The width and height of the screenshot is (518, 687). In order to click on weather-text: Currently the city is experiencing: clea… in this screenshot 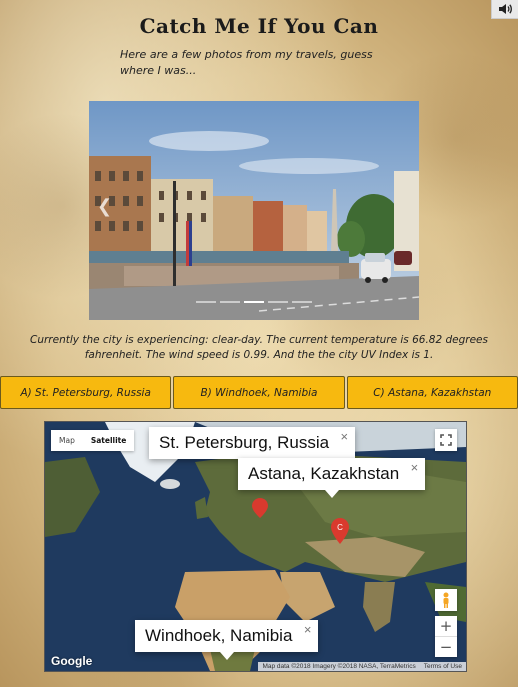, I will do `click(259, 347)`.